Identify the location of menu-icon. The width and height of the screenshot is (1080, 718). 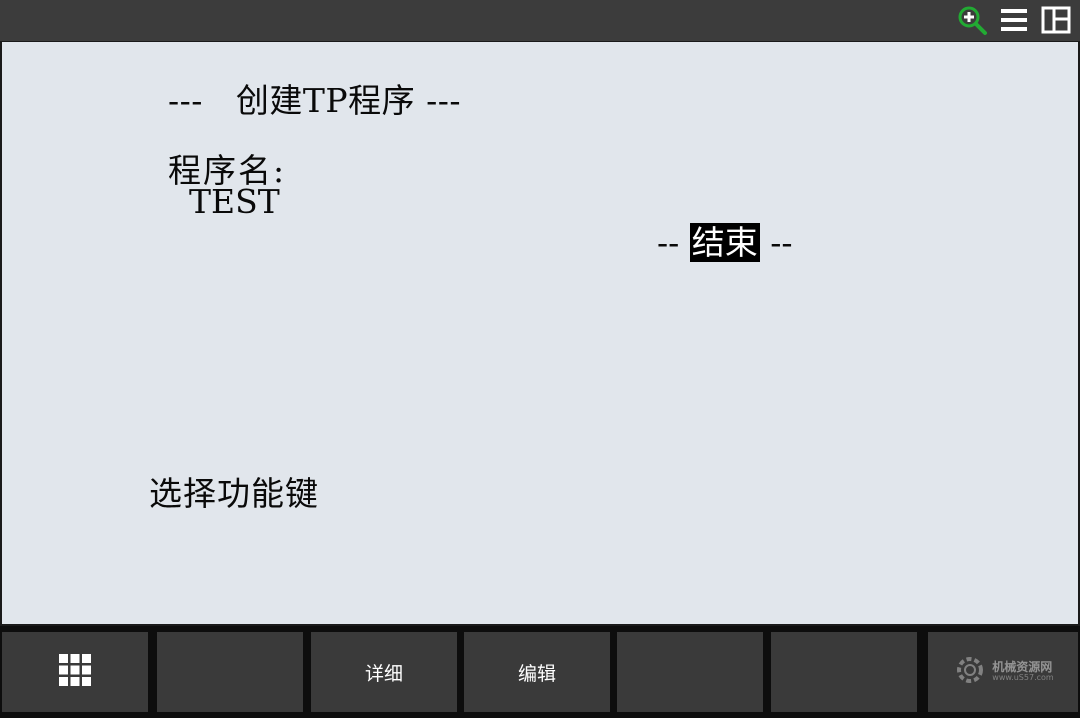
(1014, 20).